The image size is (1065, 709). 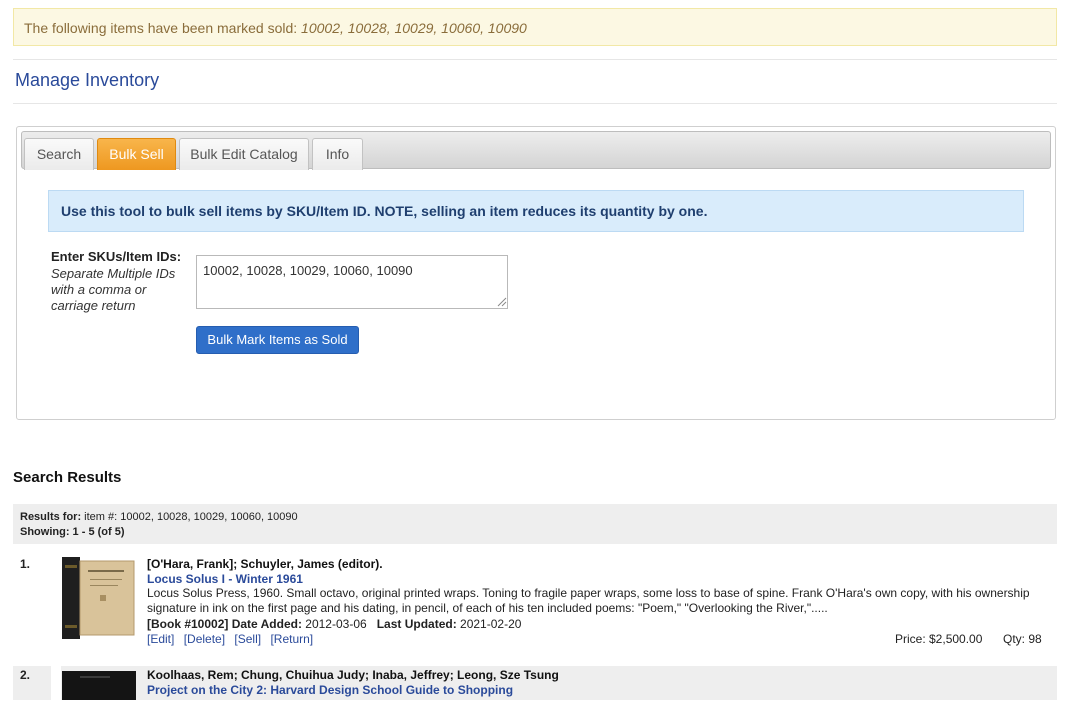 I want to click on resize-grip-icon, so click(x=501, y=301).